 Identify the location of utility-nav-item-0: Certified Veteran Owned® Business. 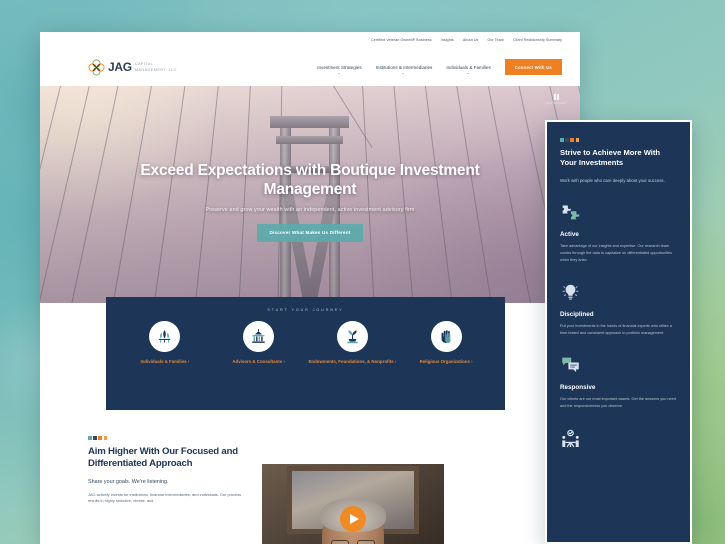
(401, 40).